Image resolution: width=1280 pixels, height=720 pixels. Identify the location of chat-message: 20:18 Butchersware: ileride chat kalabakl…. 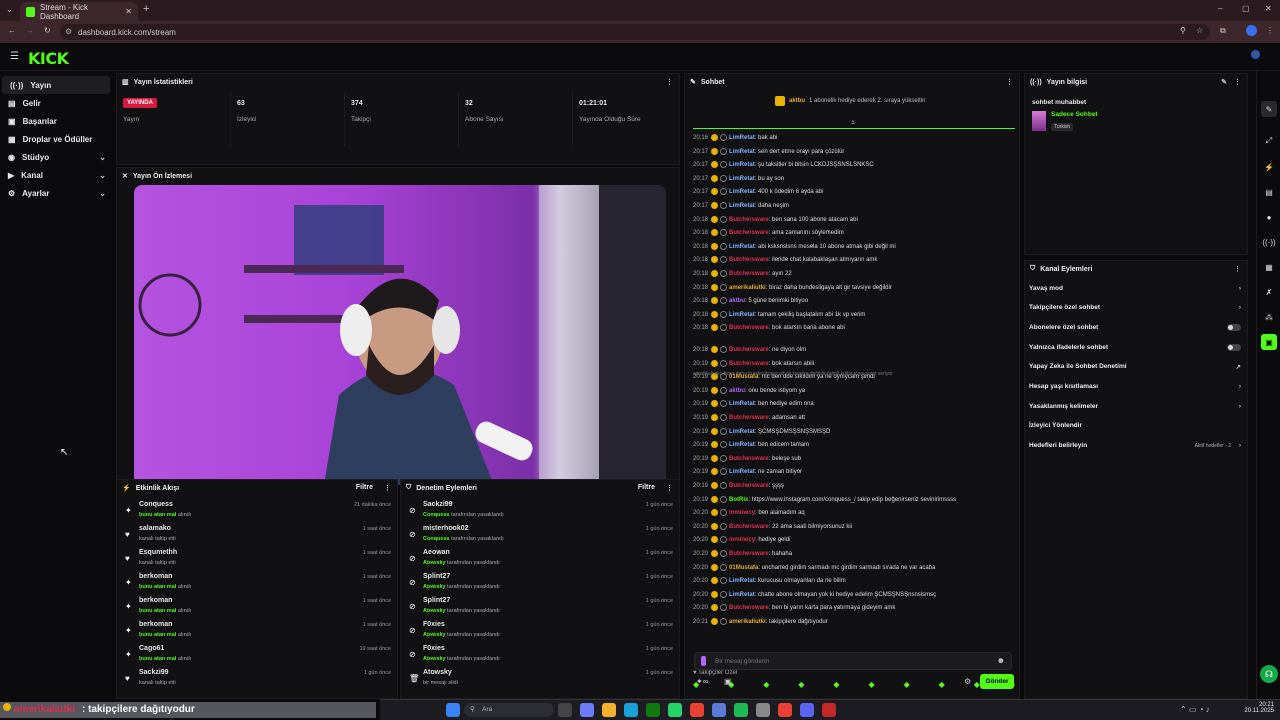
(854, 262).